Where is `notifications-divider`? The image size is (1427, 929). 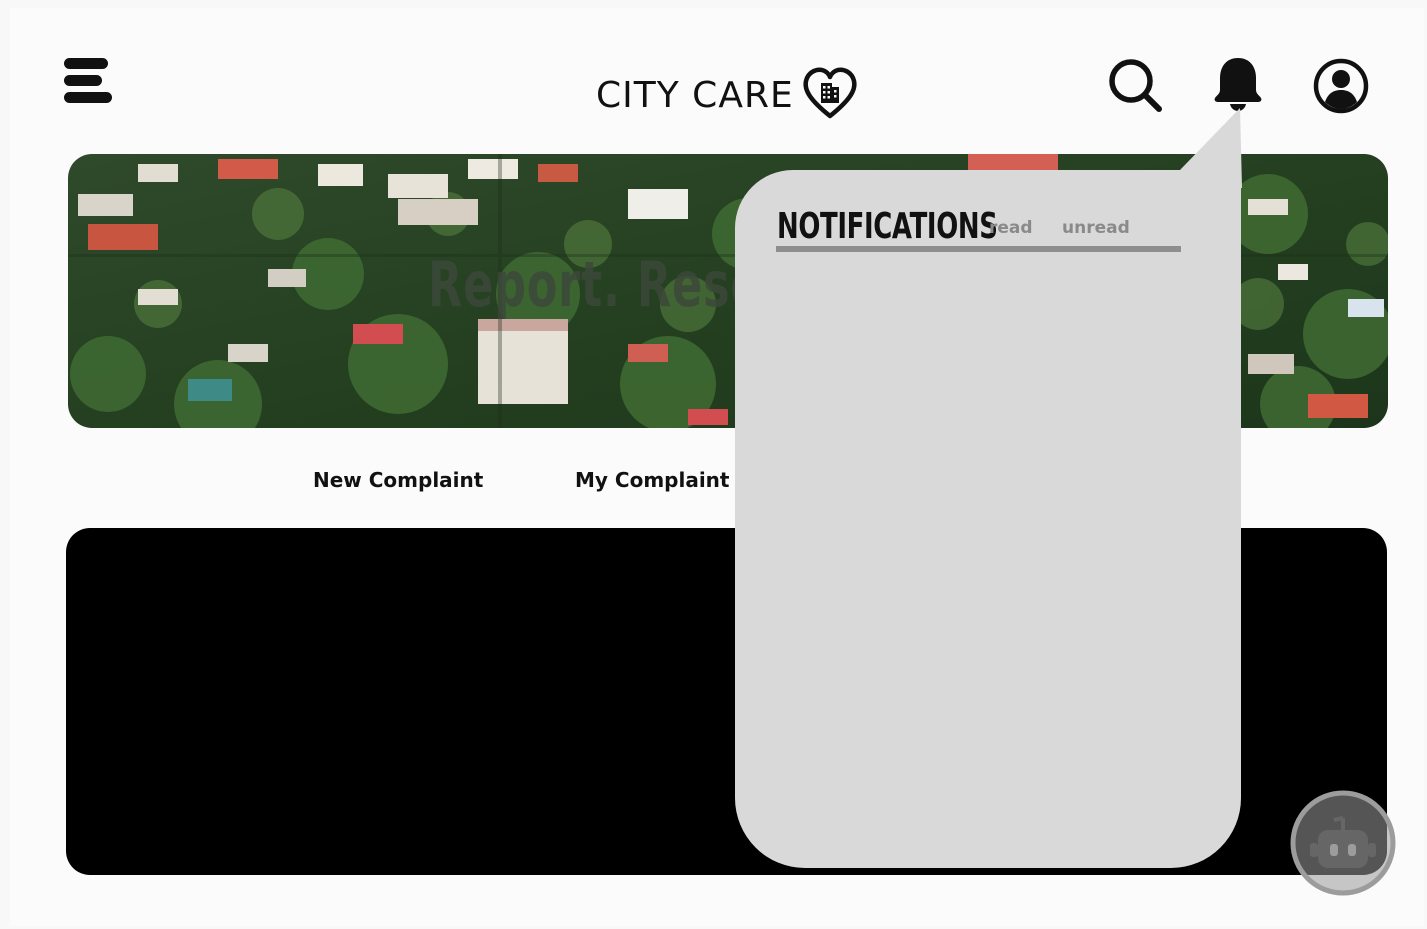
notifications-divider is located at coordinates (978, 249).